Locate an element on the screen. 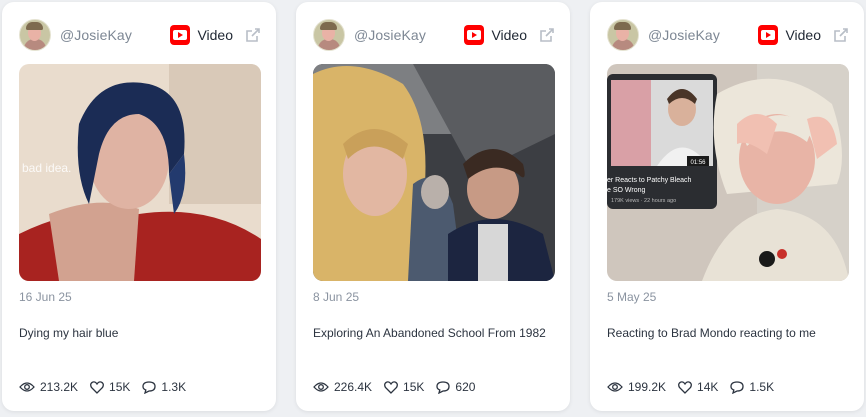  publish-date: 8 Jun 25 is located at coordinates (336, 297).